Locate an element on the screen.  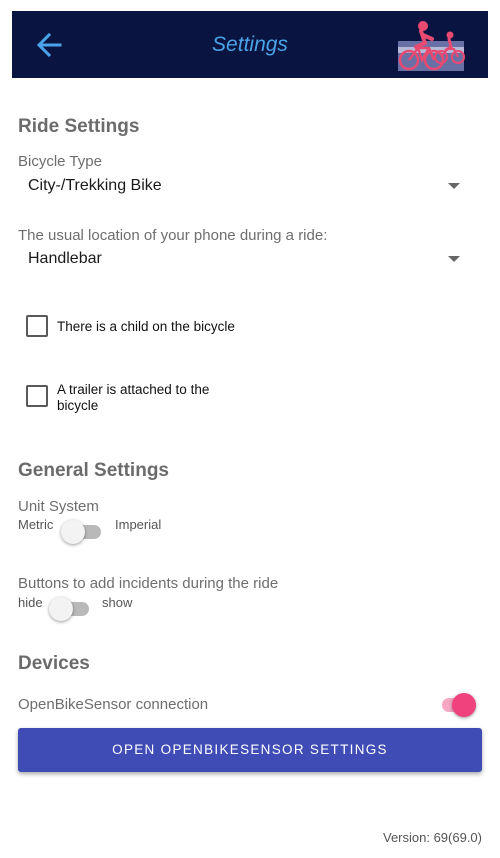
obs-connection-switch is located at coordinates (457, 704).